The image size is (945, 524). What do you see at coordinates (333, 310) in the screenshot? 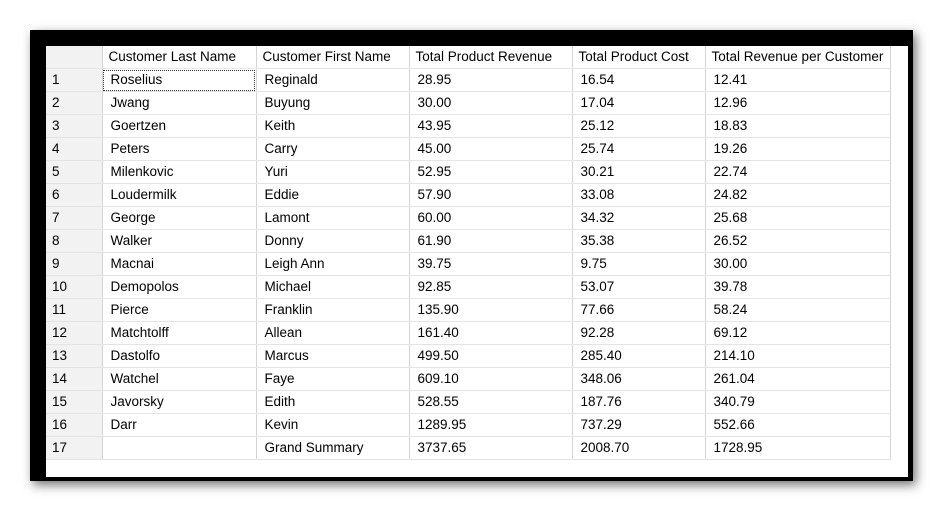
I see `first-name-cell: Franklin` at bounding box center [333, 310].